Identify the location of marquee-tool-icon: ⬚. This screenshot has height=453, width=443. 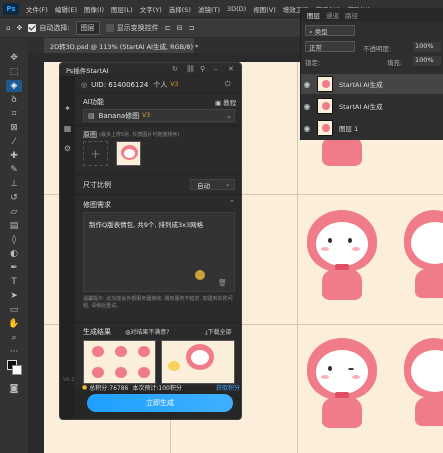
(14, 72).